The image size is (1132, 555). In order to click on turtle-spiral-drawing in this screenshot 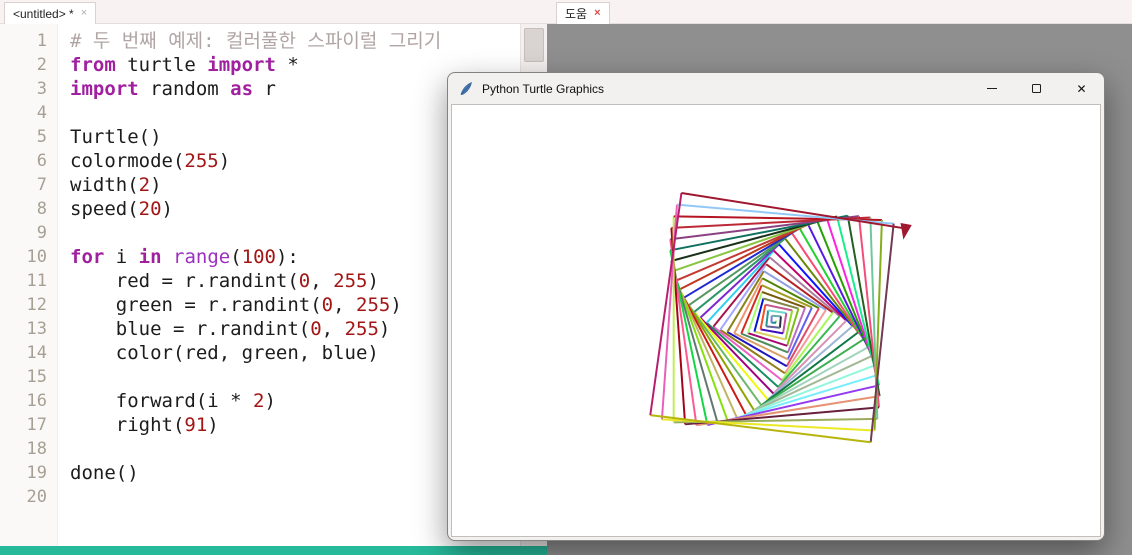, I will do `click(780, 318)`.